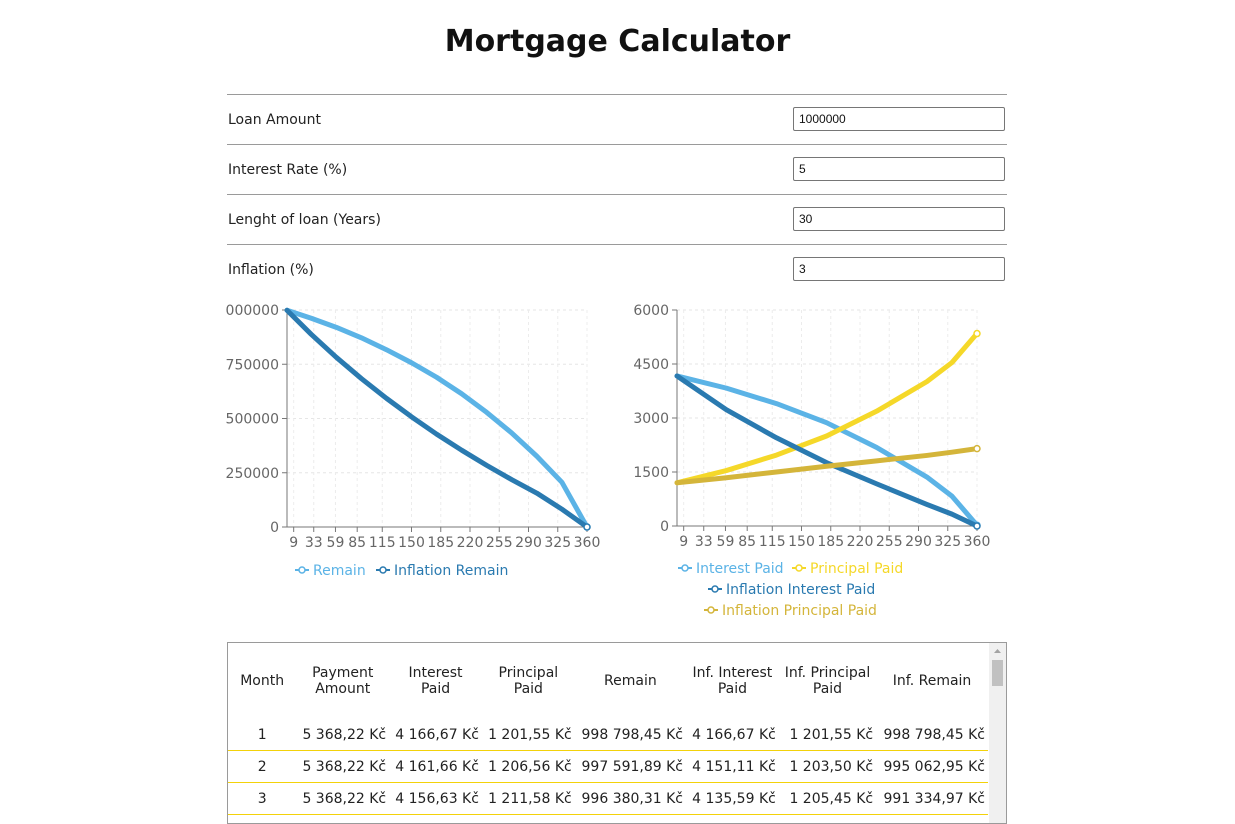  Describe the element at coordinates (630, 819) in the screenshot. I see `table-cell: 995 163,68 Kč` at that location.